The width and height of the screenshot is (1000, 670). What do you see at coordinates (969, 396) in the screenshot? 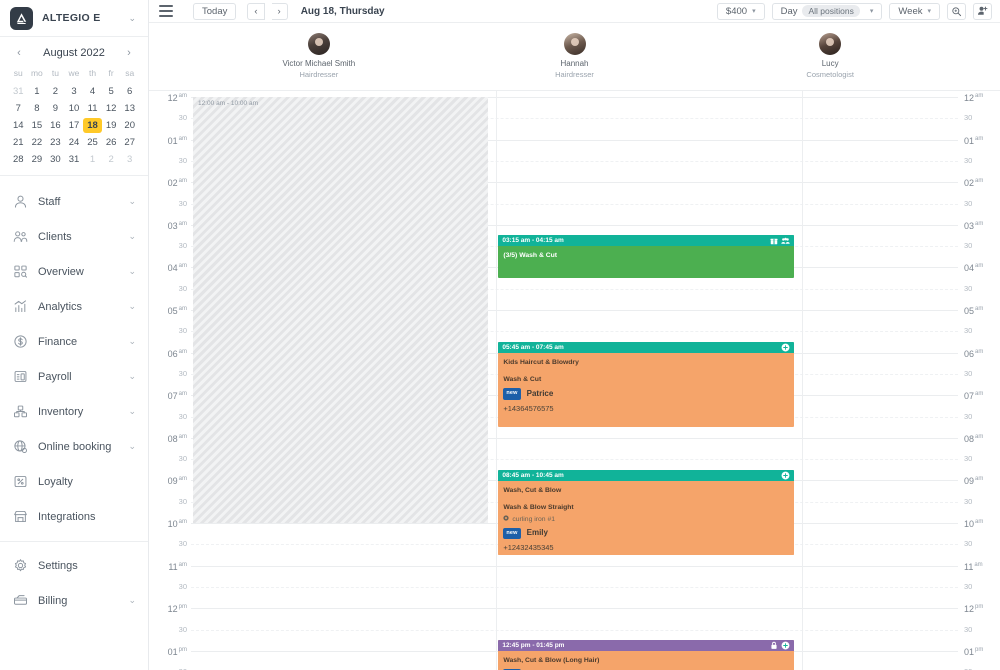
I see `time-hour: 07` at bounding box center [969, 396].